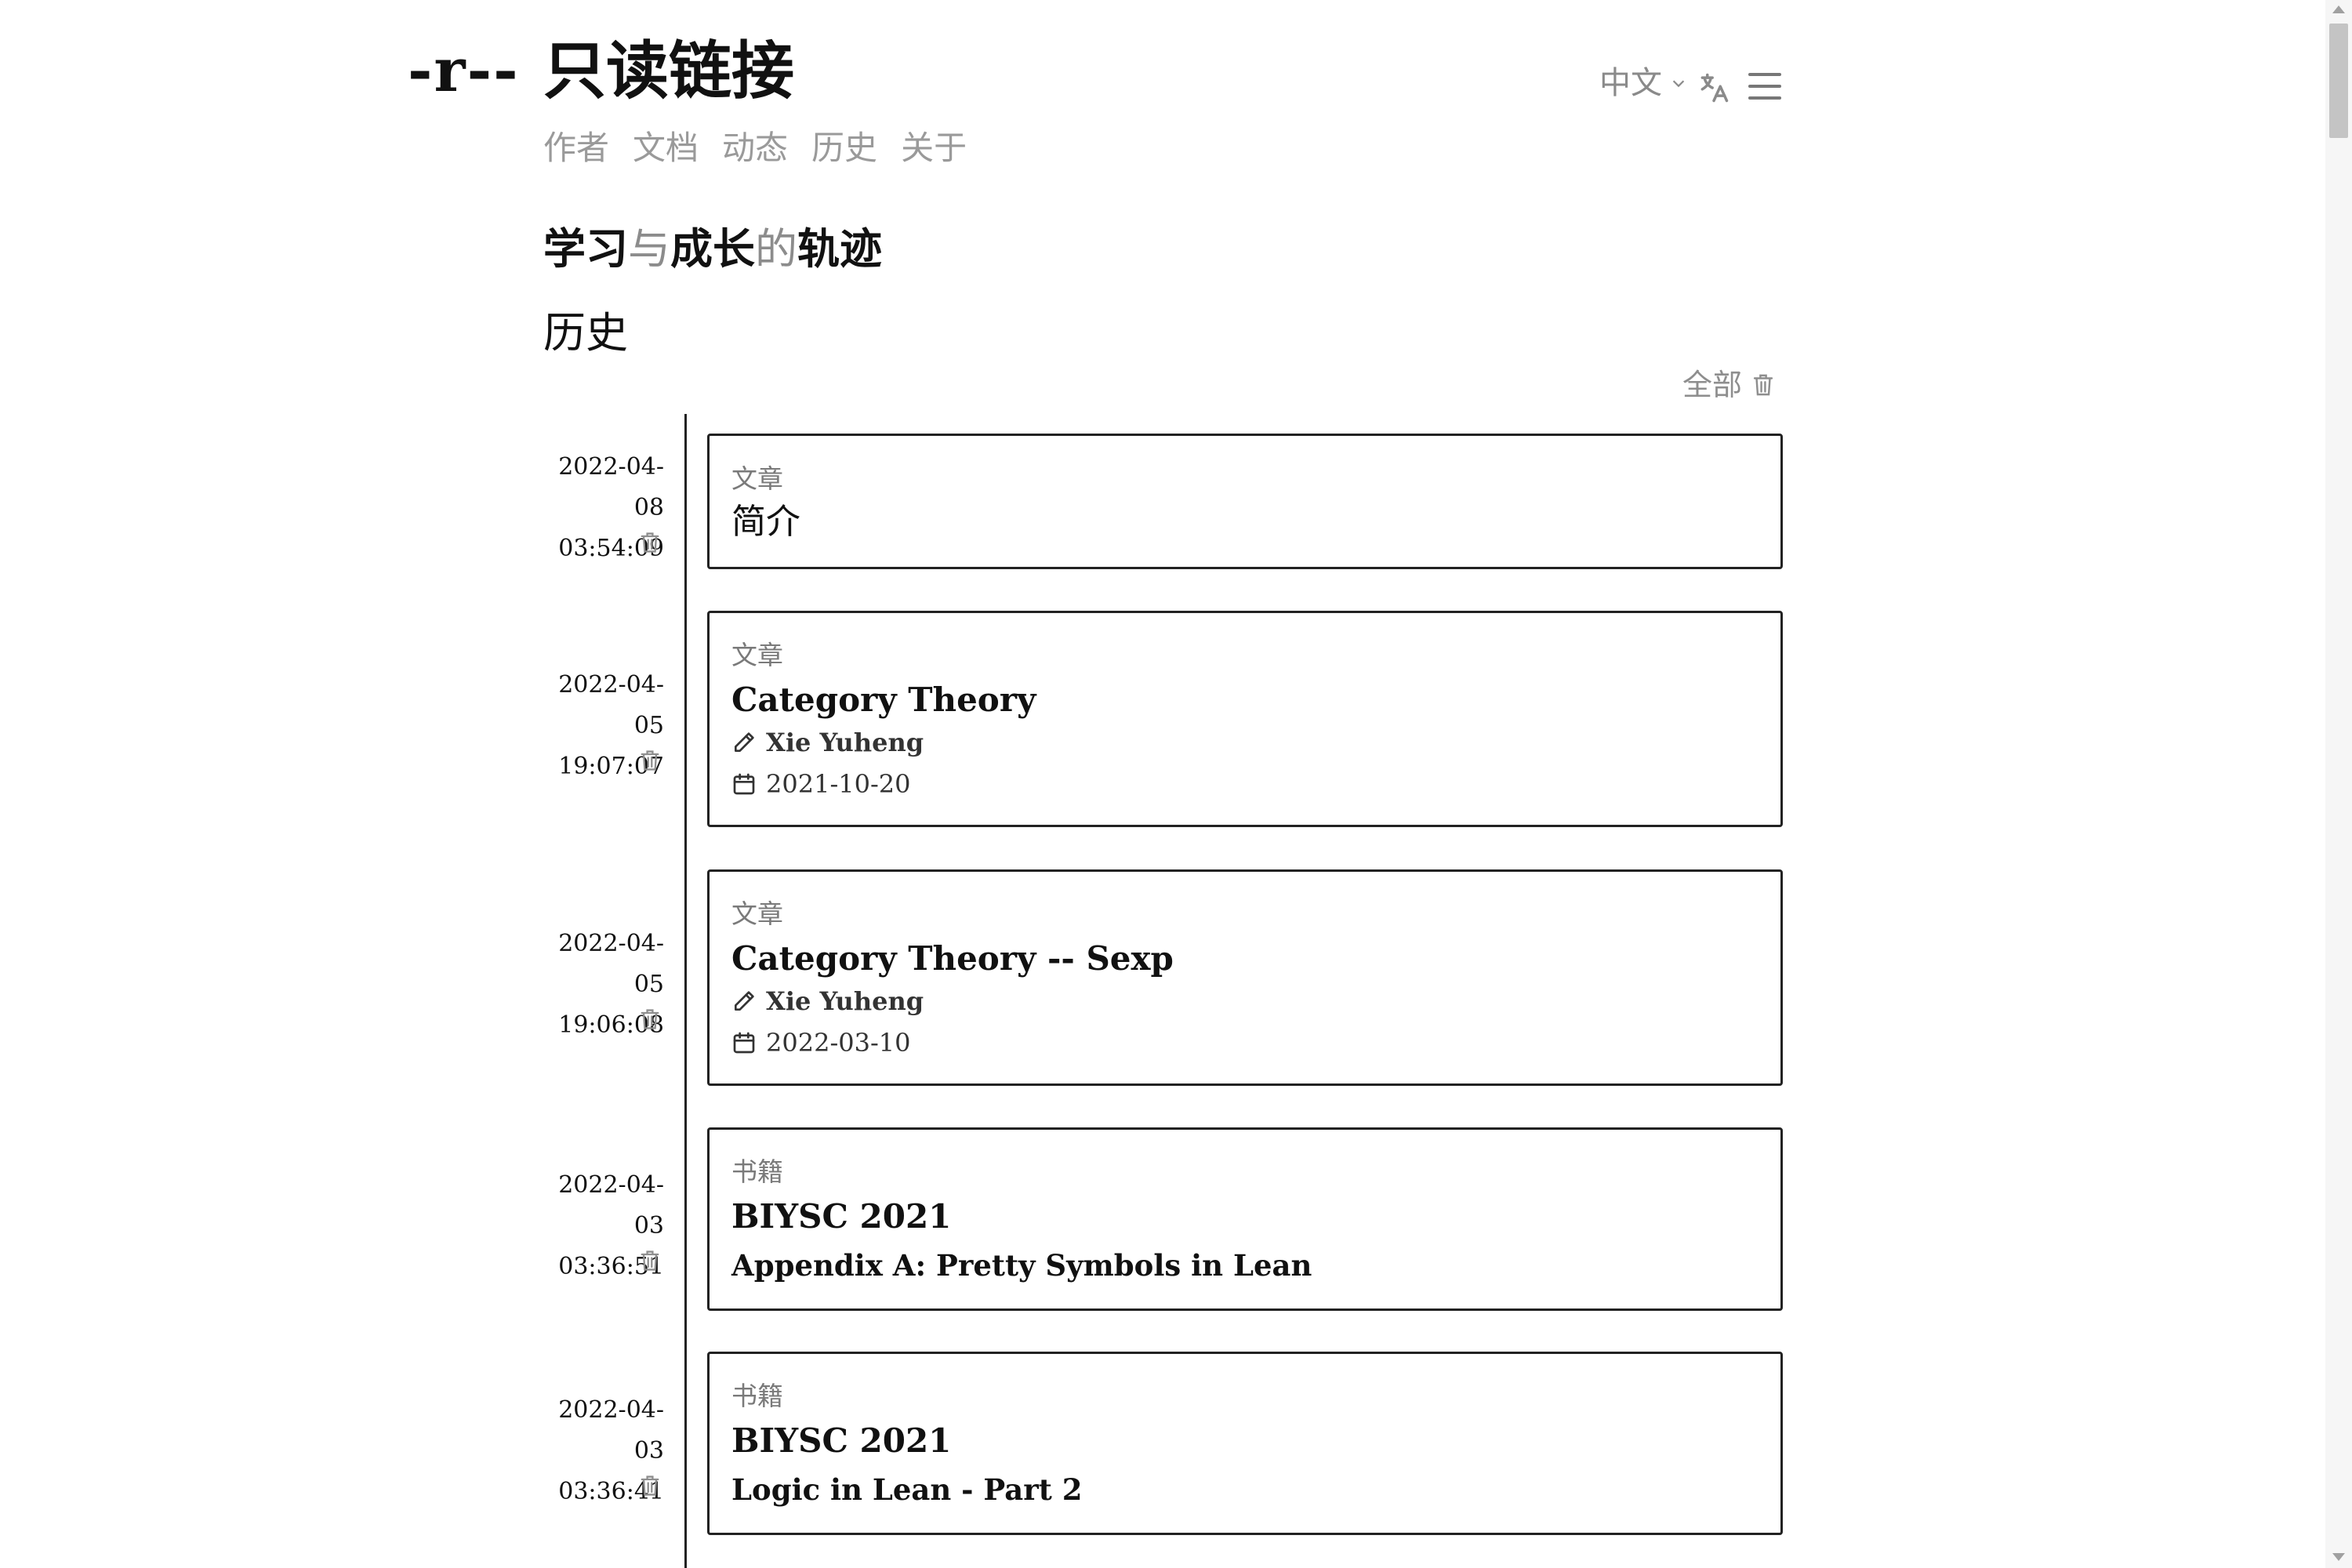 This screenshot has width=2352, height=1568. What do you see at coordinates (585, 249) in the screenshot?
I see `tagline-part: 学习` at bounding box center [585, 249].